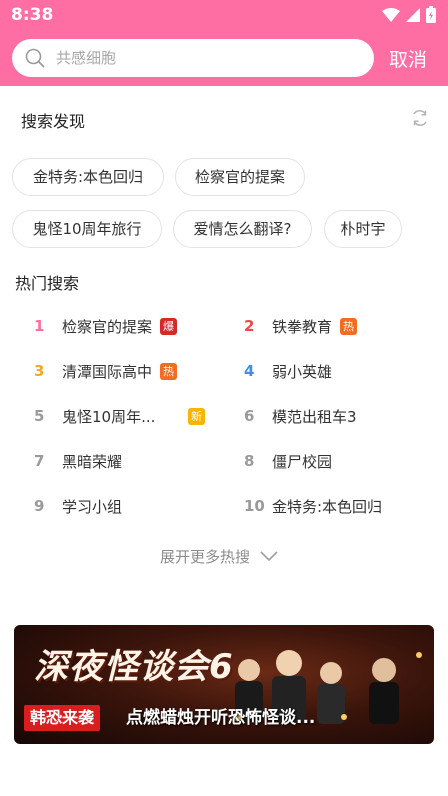  What do you see at coordinates (391, 14) in the screenshot?
I see `wifi-icon` at bounding box center [391, 14].